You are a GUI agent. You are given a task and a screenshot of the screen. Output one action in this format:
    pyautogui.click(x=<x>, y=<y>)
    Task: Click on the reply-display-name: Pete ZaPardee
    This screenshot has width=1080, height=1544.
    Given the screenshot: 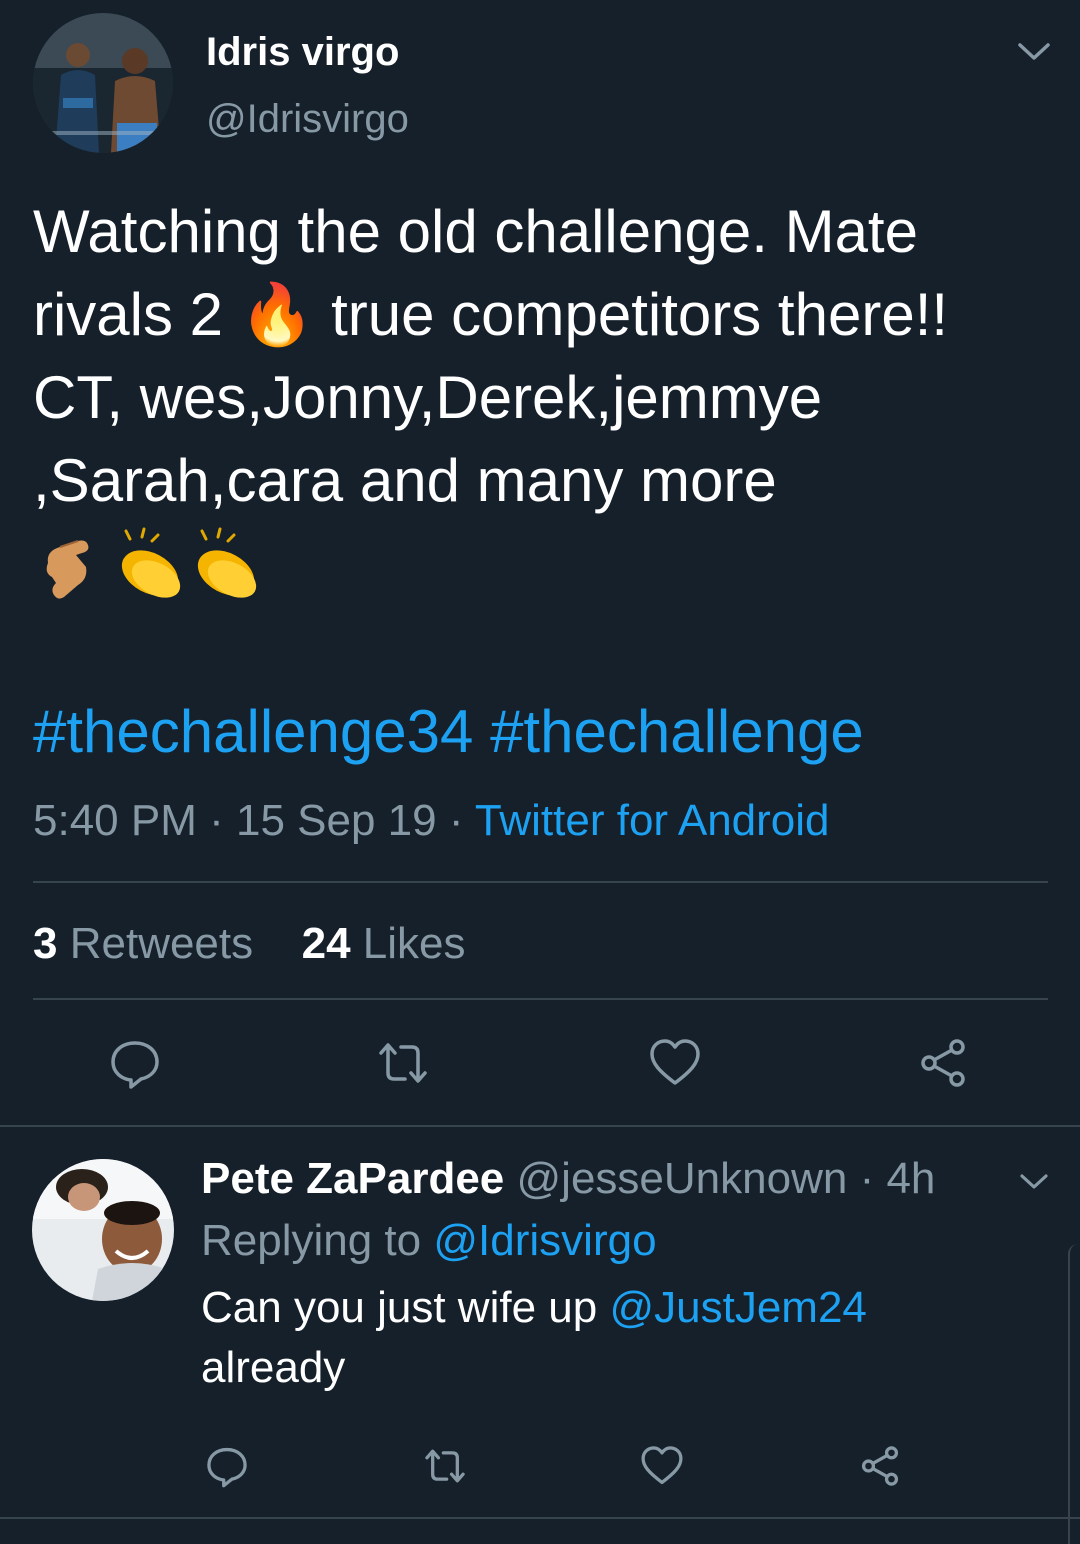 What is the action you would take?
    pyautogui.click(x=352, y=1178)
    